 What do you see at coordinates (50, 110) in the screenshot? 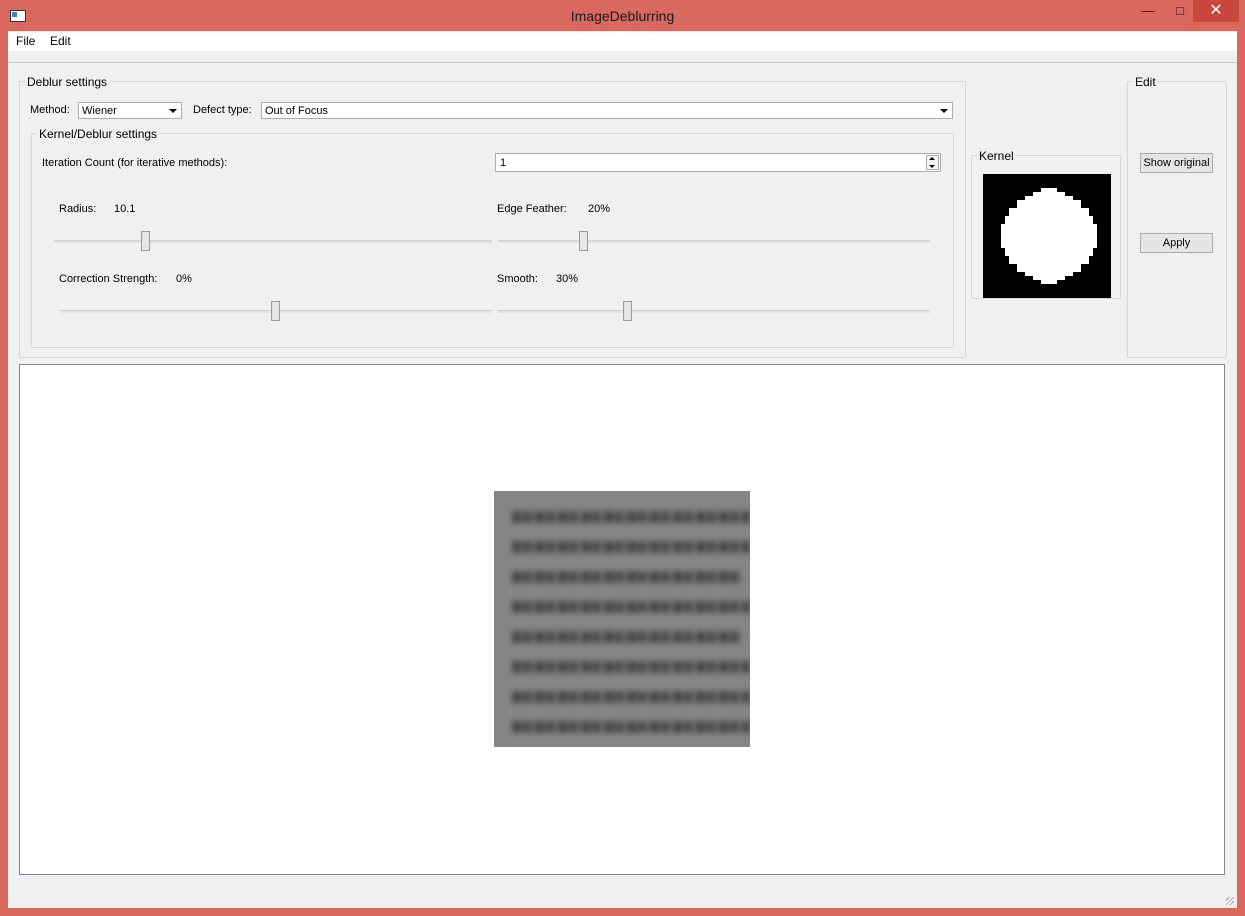
I see `method-label: Method:` at bounding box center [50, 110].